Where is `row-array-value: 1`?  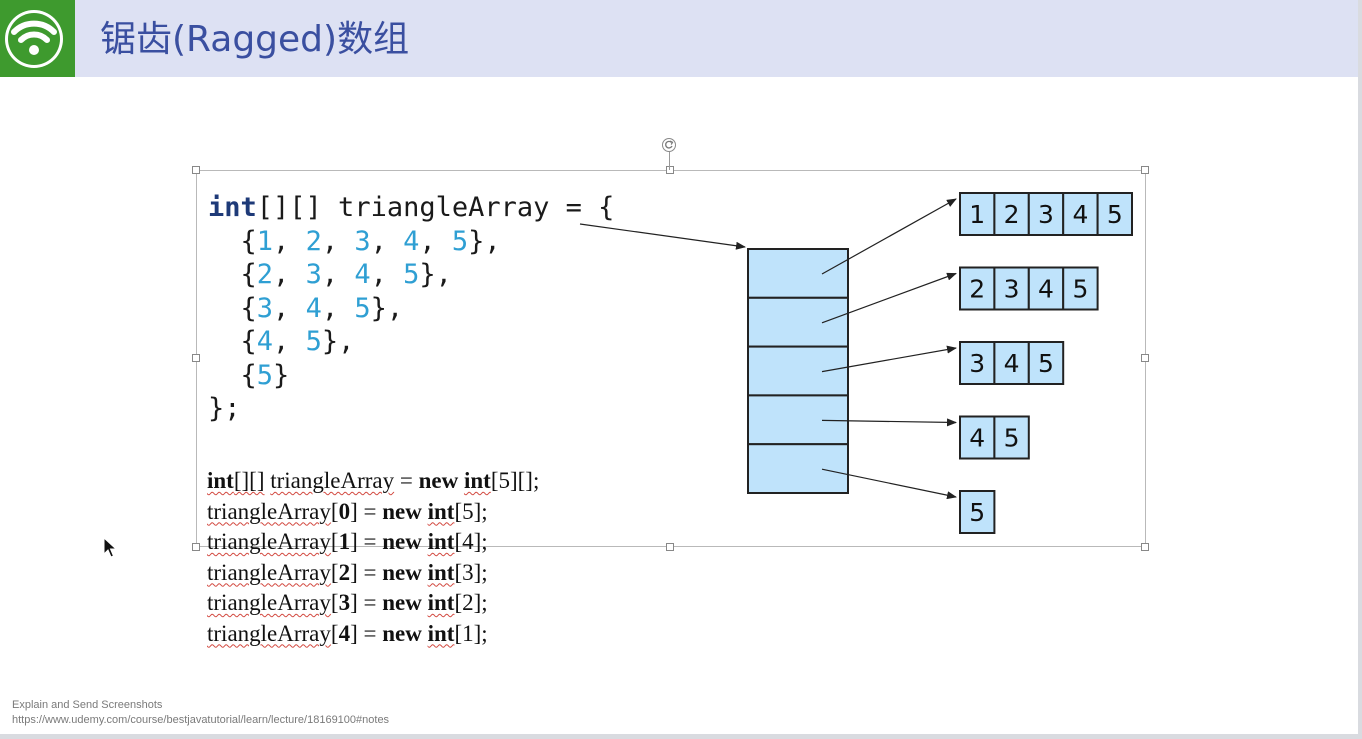 row-array-value: 1 is located at coordinates (977, 214).